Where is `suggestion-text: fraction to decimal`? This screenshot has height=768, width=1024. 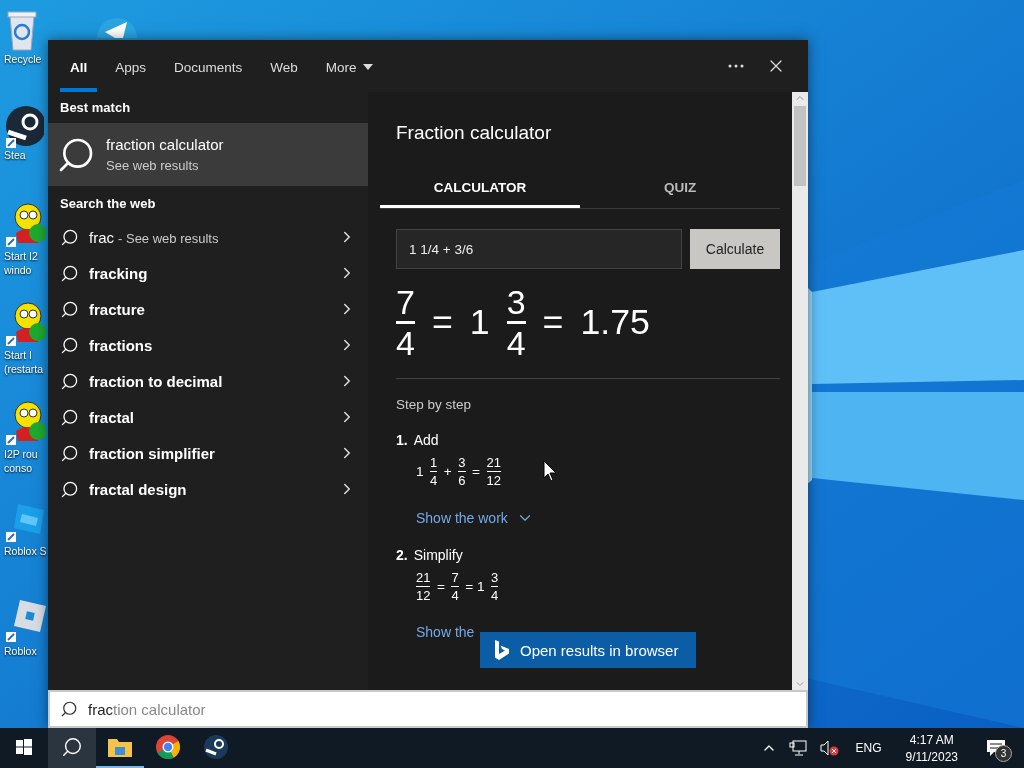
suggestion-text: fraction to decimal is located at coordinates (156, 381).